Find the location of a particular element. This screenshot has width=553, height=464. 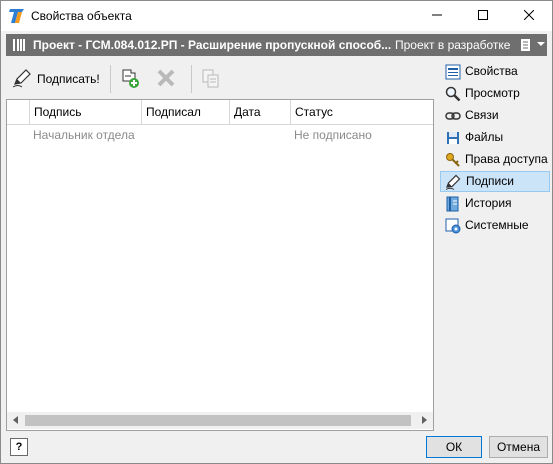

delete-signature-button is located at coordinates (166, 79).